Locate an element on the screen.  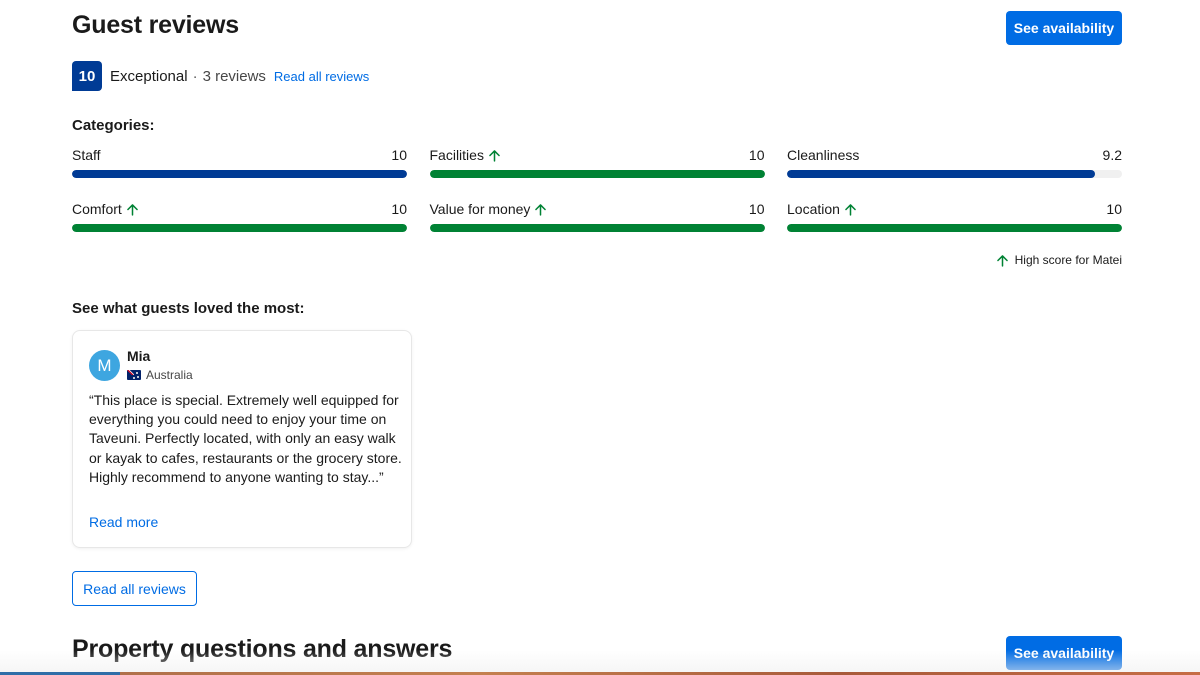
category-label-wrap: Facilities is located at coordinates (465, 155).